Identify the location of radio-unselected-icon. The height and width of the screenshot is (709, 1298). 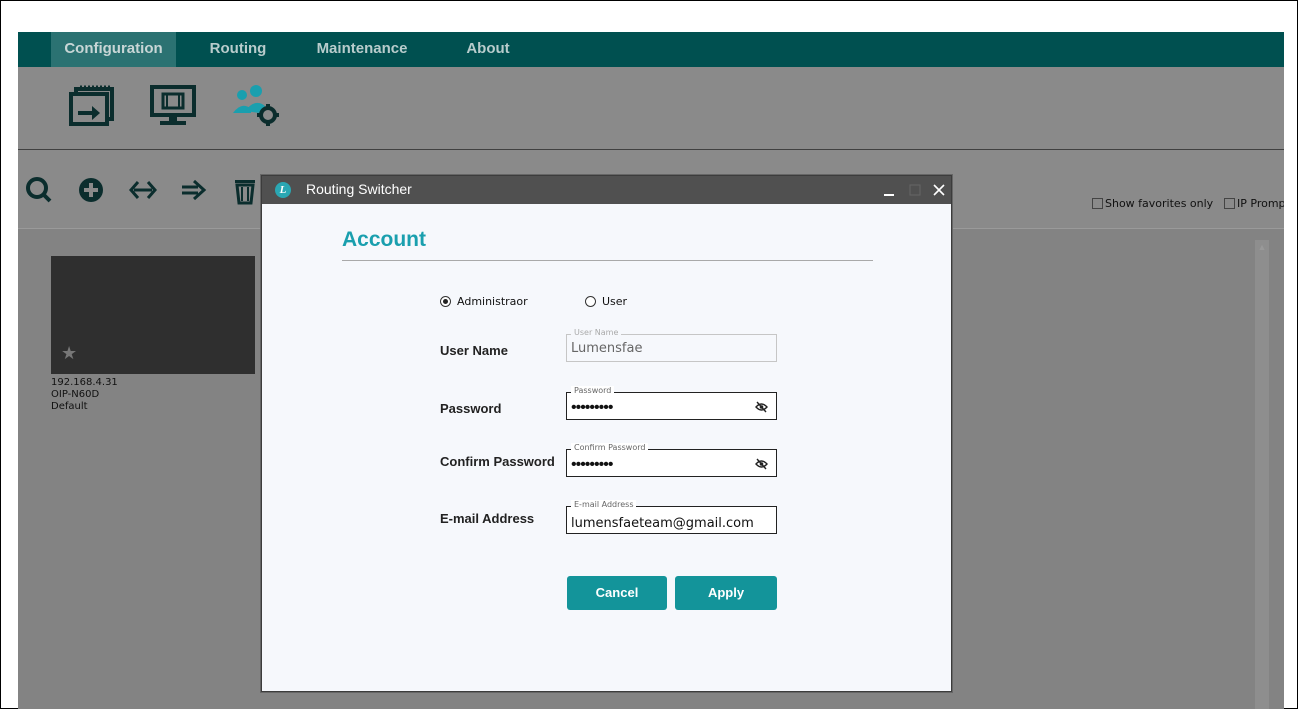
(590, 301).